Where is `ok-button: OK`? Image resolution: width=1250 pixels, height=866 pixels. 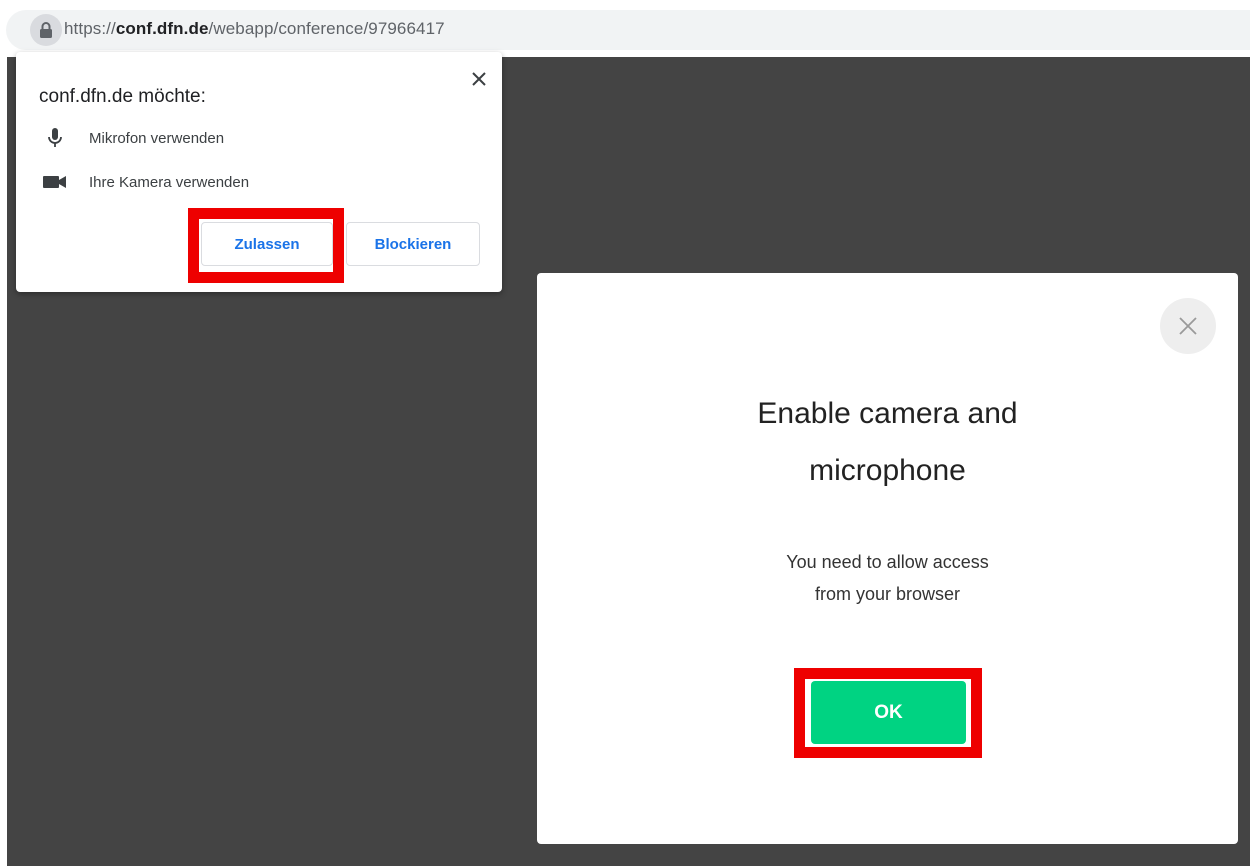 ok-button: OK is located at coordinates (888, 712).